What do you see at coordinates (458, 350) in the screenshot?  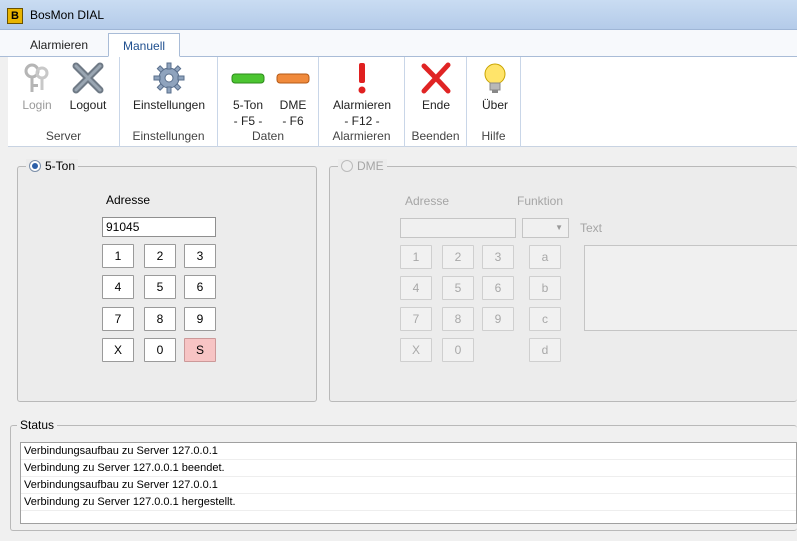 I see `dme-key-0: 0` at bounding box center [458, 350].